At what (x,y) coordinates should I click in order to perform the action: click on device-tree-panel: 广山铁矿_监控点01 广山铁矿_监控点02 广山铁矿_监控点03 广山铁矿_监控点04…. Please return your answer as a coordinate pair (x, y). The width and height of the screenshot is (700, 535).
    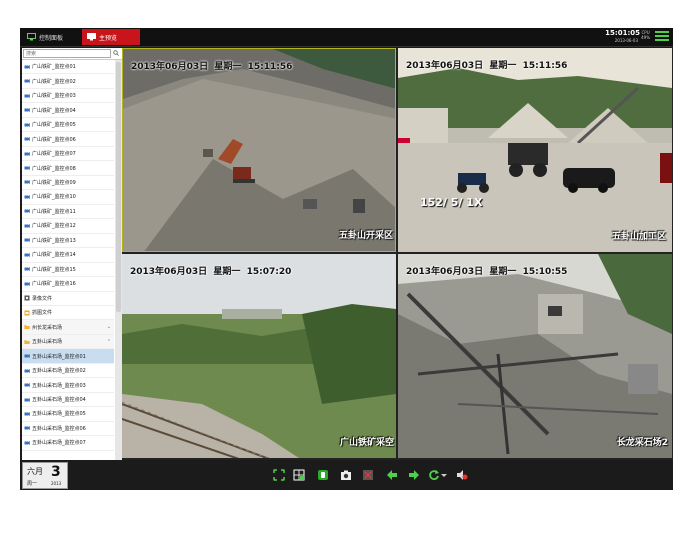
    Looking at the image, I should click on (72, 254).